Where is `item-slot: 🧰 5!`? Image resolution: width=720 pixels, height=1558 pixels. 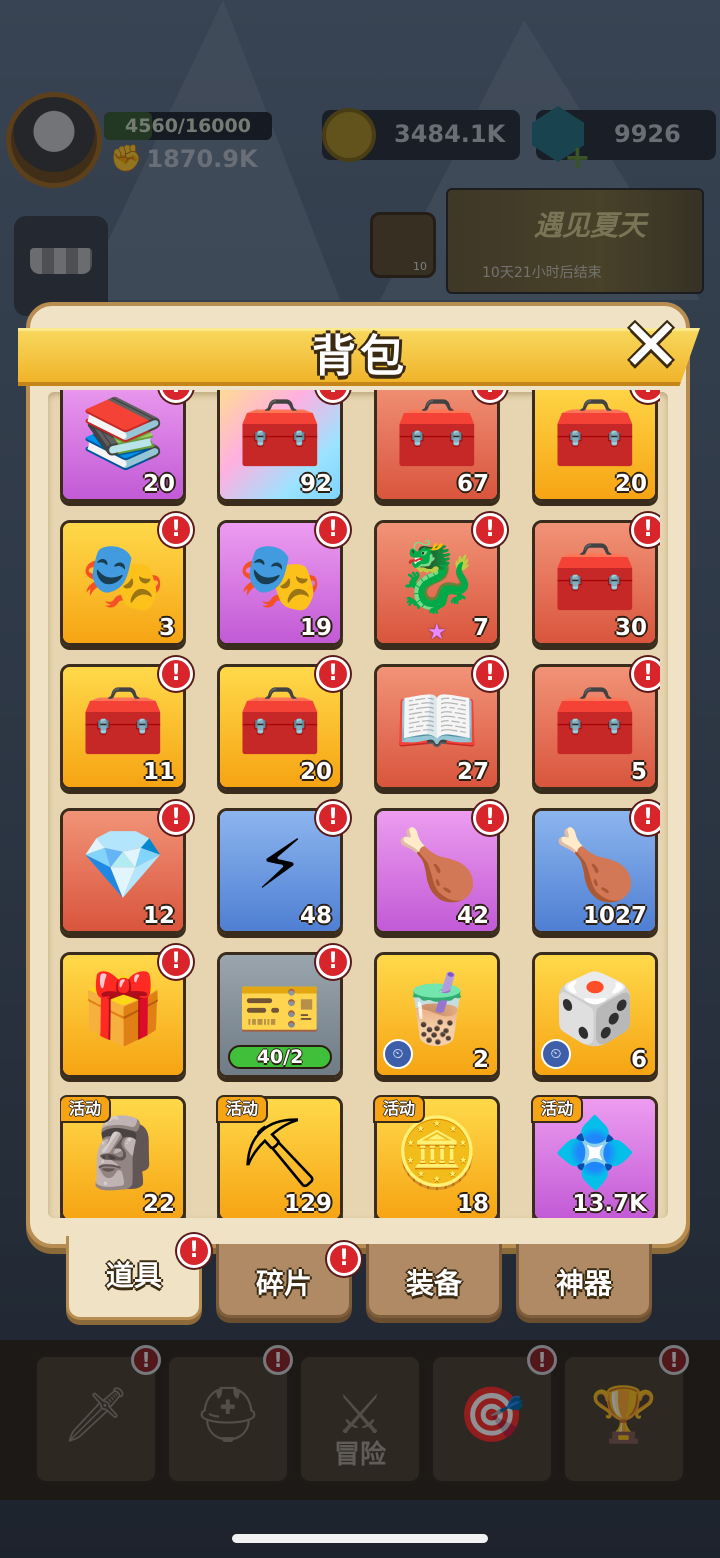 item-slot: 🧰 5! is located at coordinates (596, 723).